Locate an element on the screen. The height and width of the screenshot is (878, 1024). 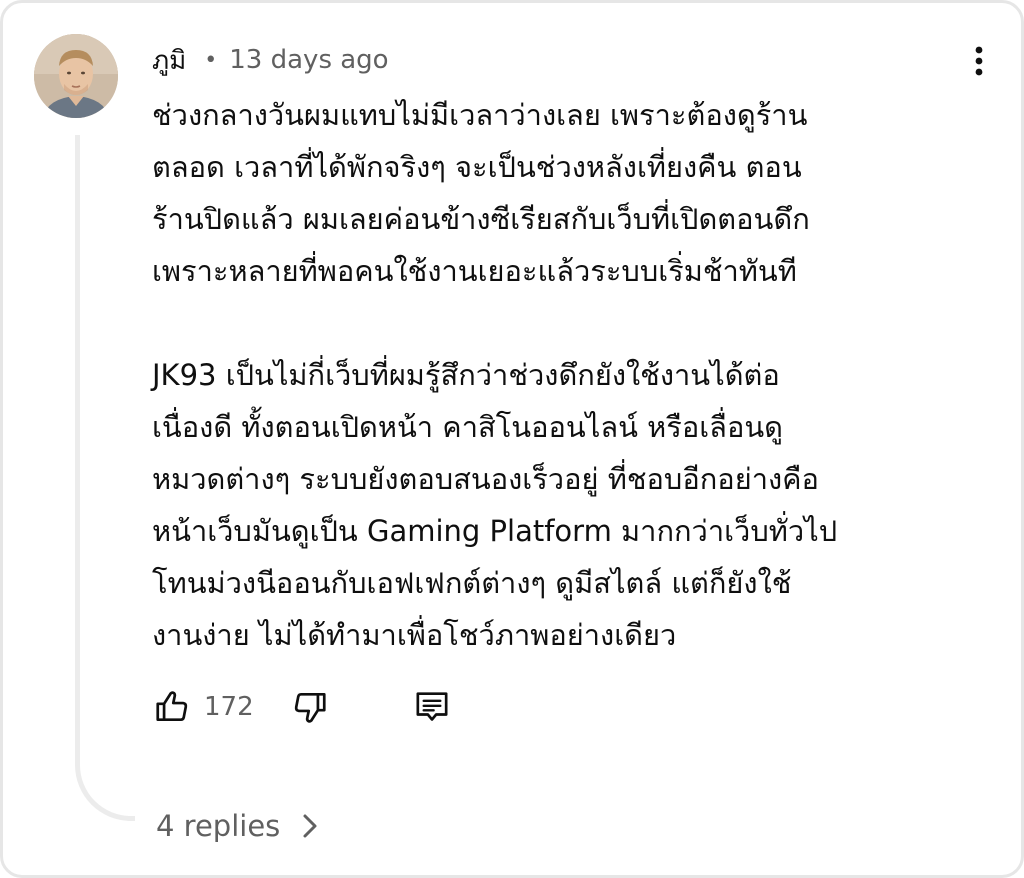
avatar-image is located at coordinates (76, 76).